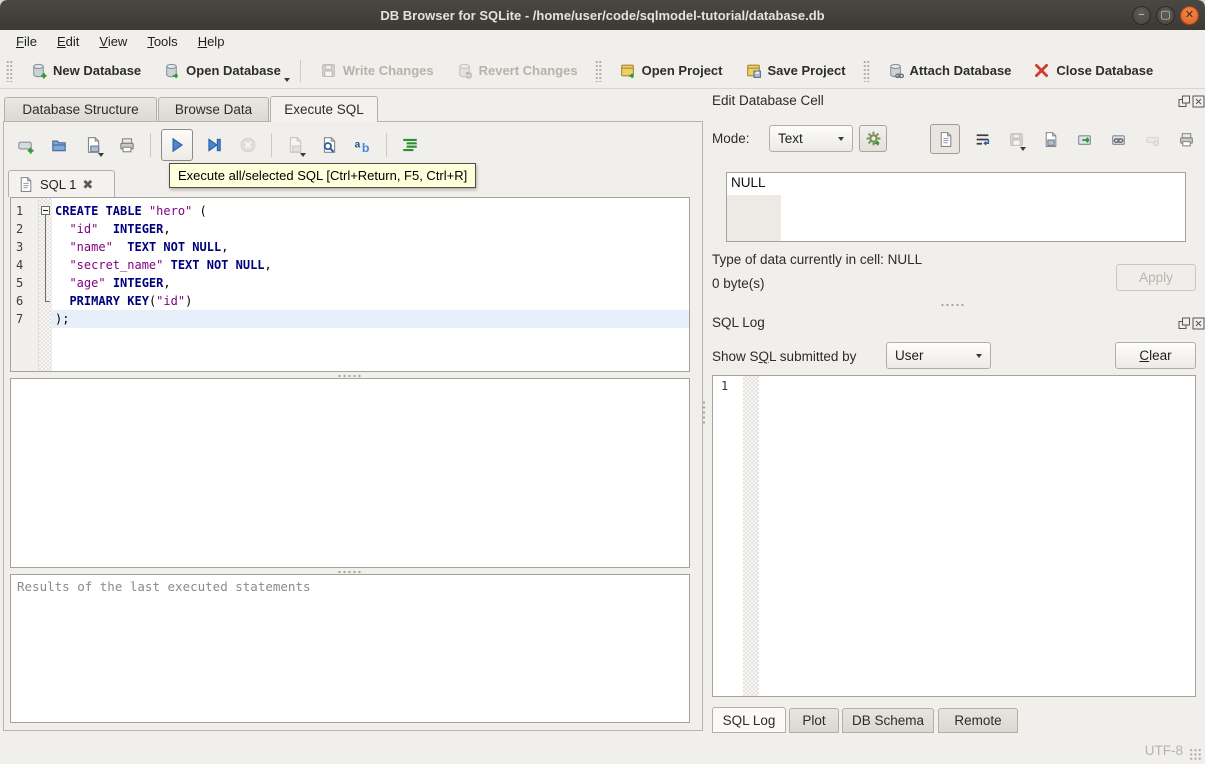 This screenshot has height=764, width=1205. I want to click on sql-log-filter-select: User, so click(938, 355).